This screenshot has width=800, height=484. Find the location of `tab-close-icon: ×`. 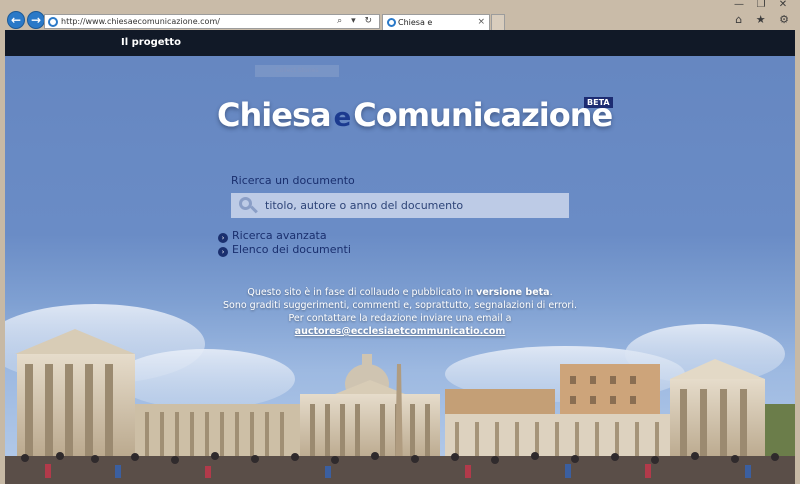

tab-close-icon: × is located at coordinates (481, 22).